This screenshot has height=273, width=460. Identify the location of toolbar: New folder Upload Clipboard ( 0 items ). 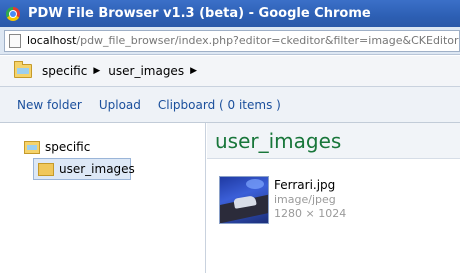
(230, 105).